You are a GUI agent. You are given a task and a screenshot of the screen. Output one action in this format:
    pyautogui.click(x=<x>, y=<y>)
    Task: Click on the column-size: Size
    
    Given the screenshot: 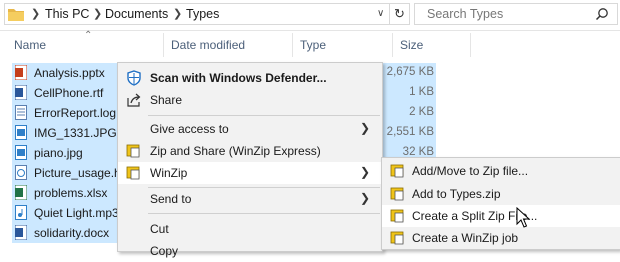 What is the action you would take?
    pyautogui.click(x=411, y=45)
    